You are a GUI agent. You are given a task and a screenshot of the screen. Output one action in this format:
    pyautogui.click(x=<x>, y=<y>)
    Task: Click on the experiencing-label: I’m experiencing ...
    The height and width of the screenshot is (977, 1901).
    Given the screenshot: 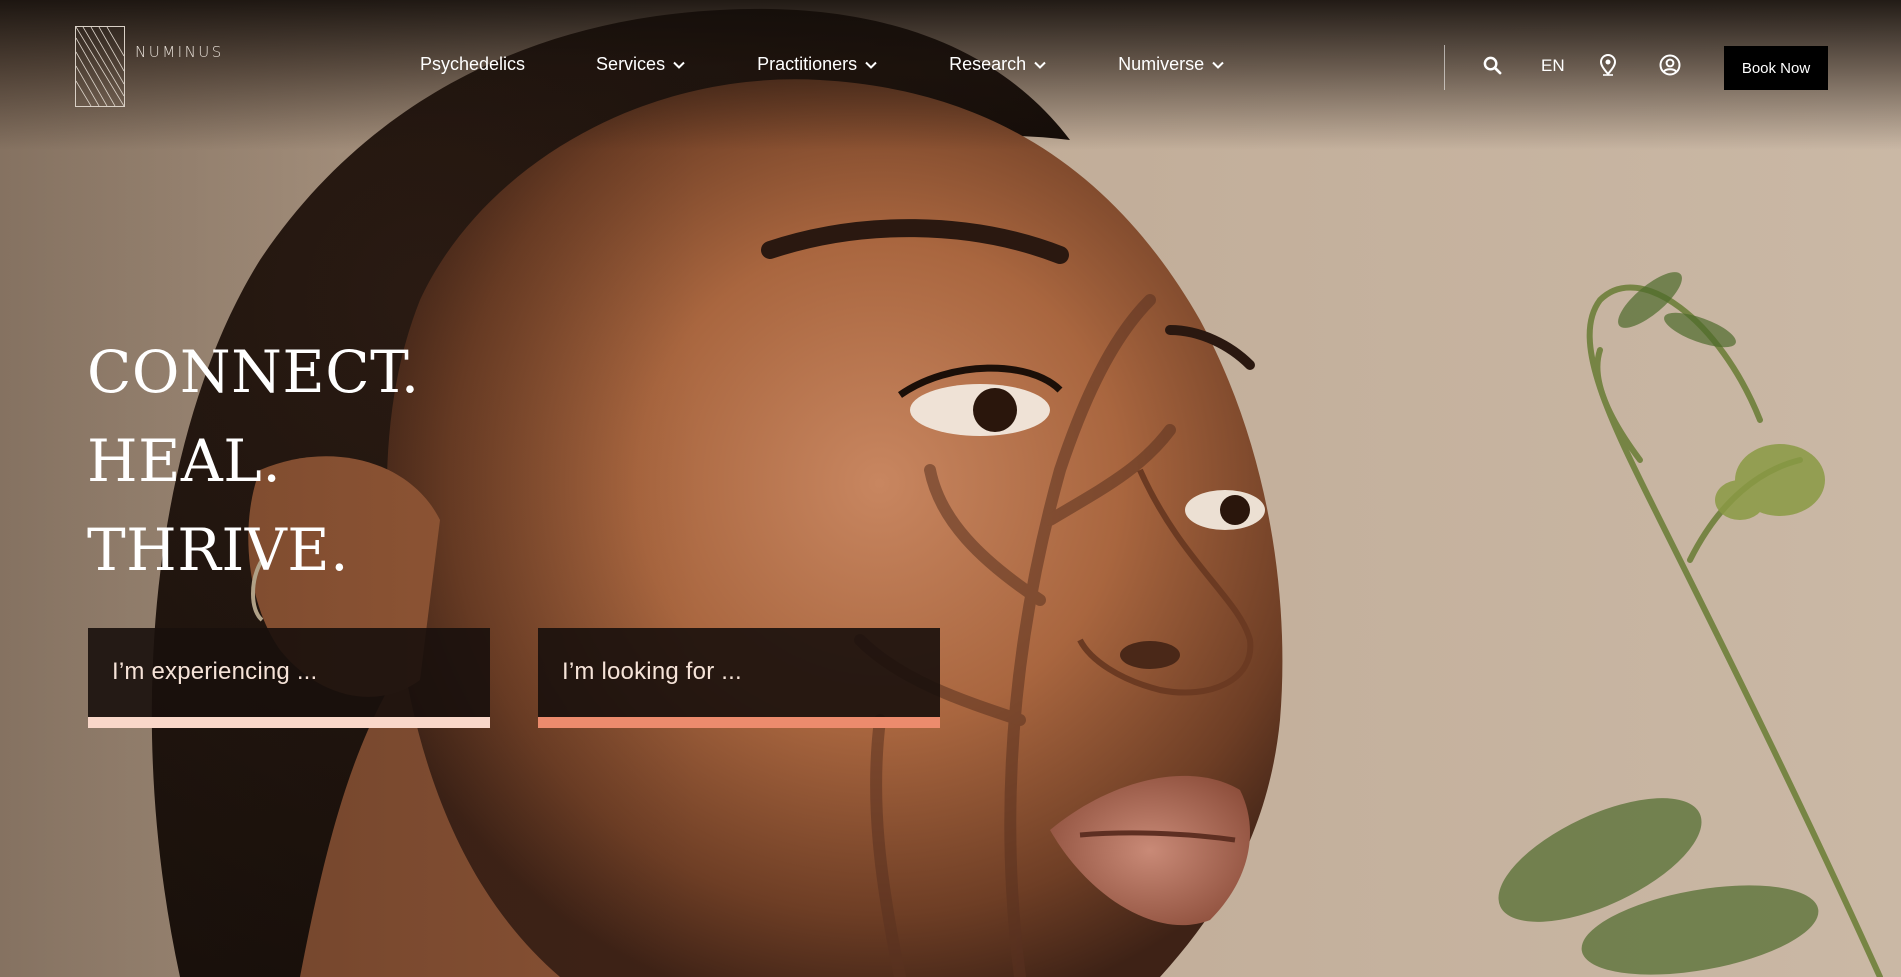 What is the action you would take?
    pyautogui.click(x=215, y=671)
    